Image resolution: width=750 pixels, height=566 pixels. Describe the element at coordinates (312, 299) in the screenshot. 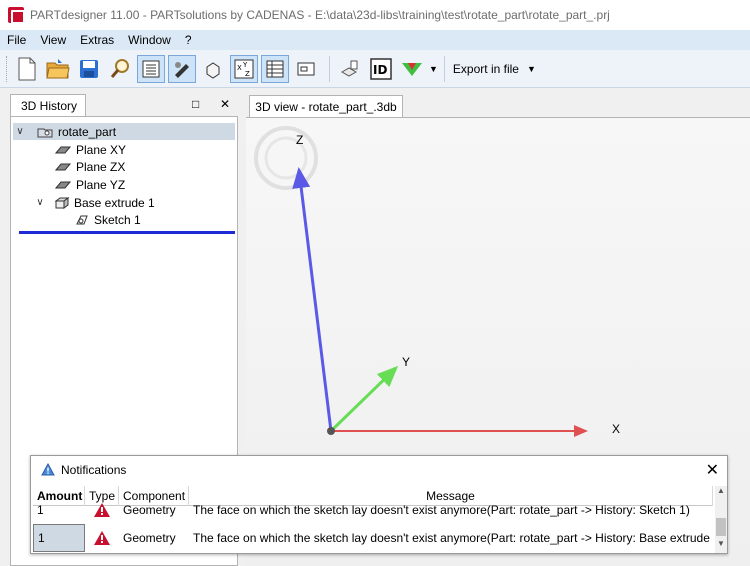

I see `z-axis` at that location.